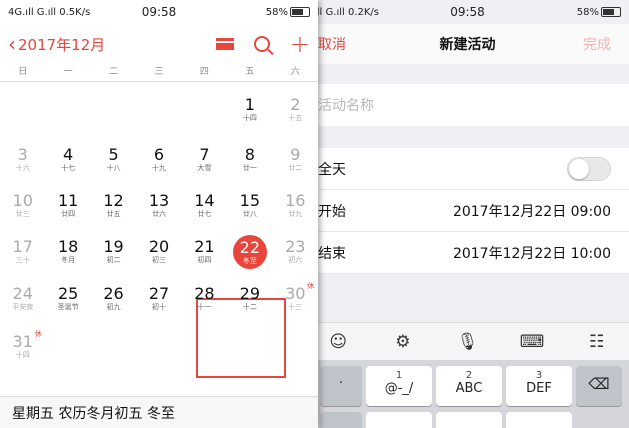  Describe the element at coordinates (311, 286) in the screenshot. I see `holiday-rest-badge: 休` at that location.